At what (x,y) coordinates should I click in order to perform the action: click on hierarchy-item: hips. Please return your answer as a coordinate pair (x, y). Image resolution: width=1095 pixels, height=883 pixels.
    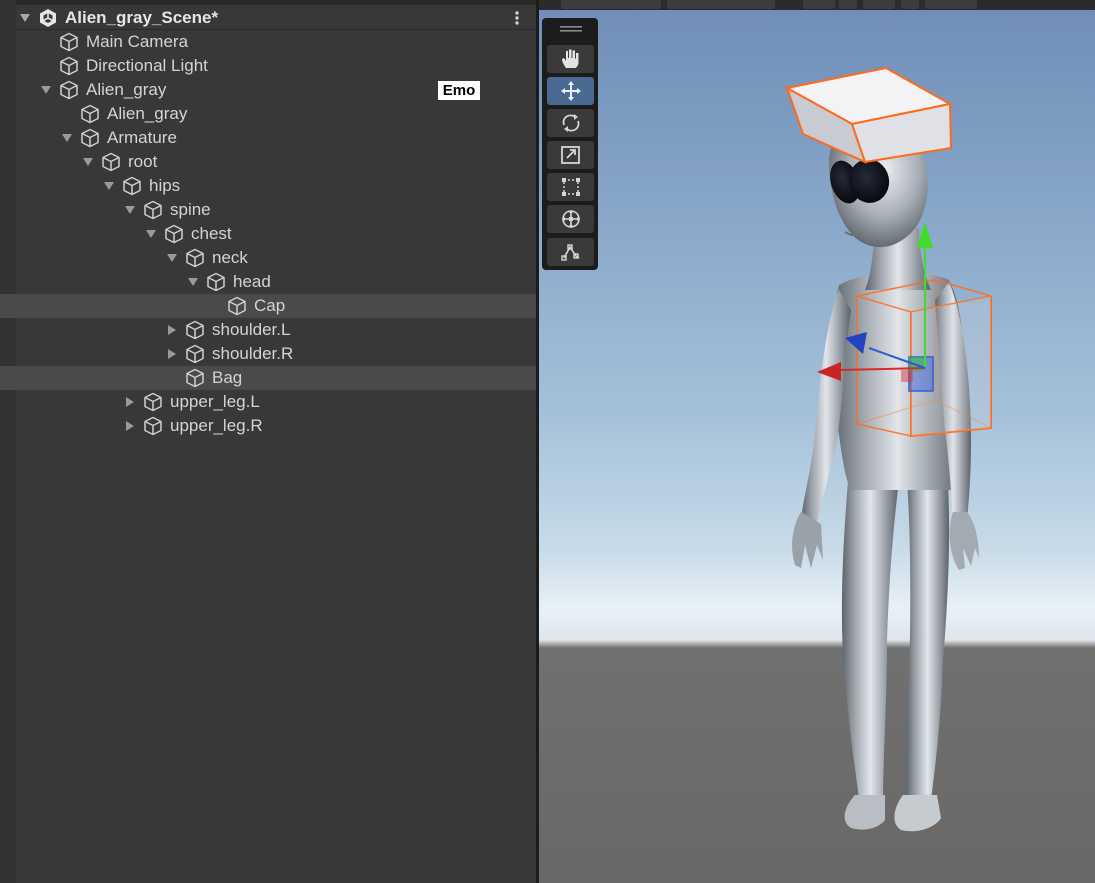
    Looking at the image, I should click on (268, 186).